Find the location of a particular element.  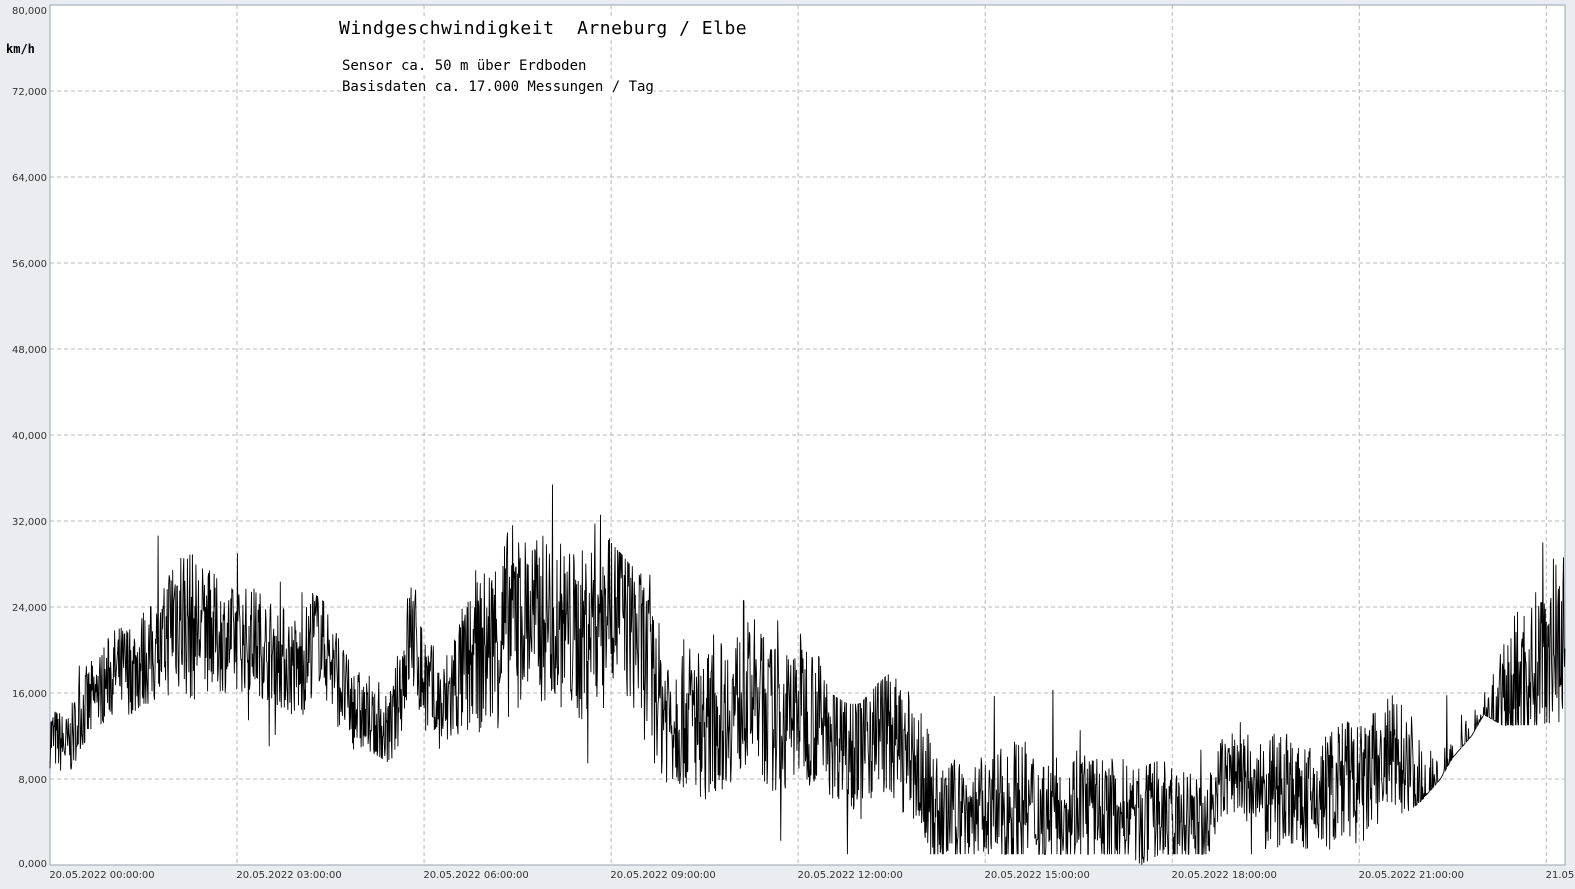

y-axis-unit-label: km/h is located at coordinates (20, 49).